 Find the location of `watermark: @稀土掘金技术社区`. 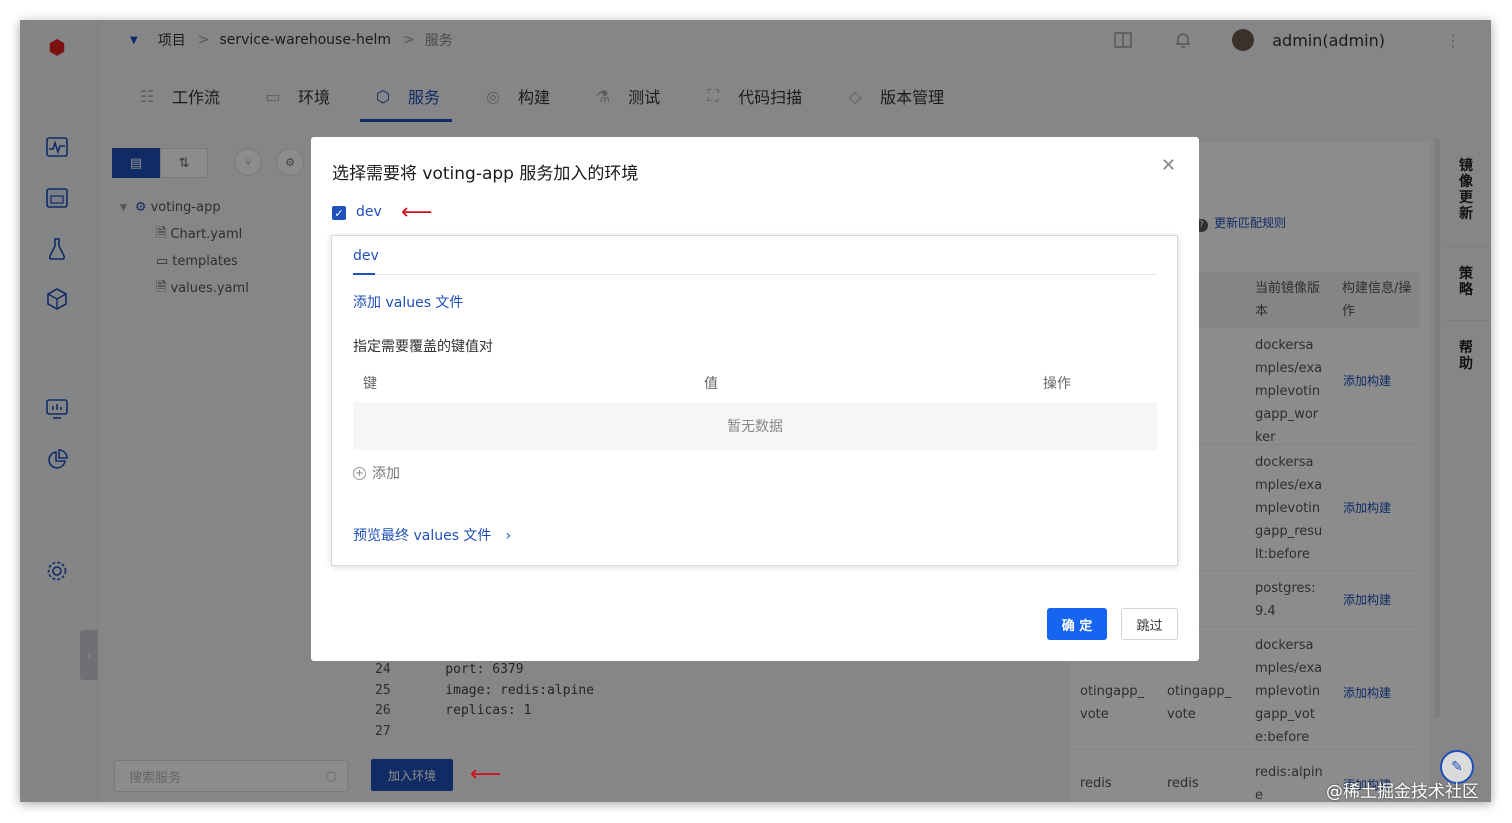

watermark: @稀土掘金技术社区 is located at coordinates (1402, 792).